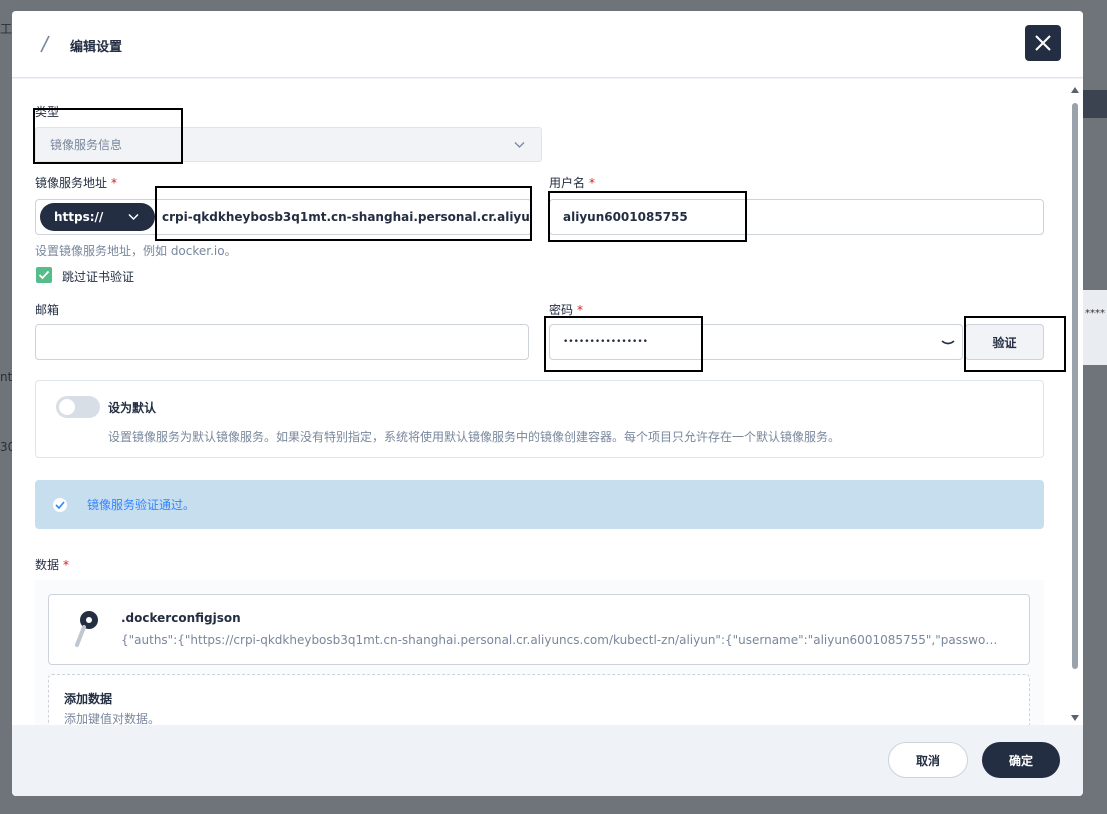 The image size is (1107, 814). Describe the element at coordinates (1075, 386) in the screenshot. I see `scrollbar-thumb` at that location.